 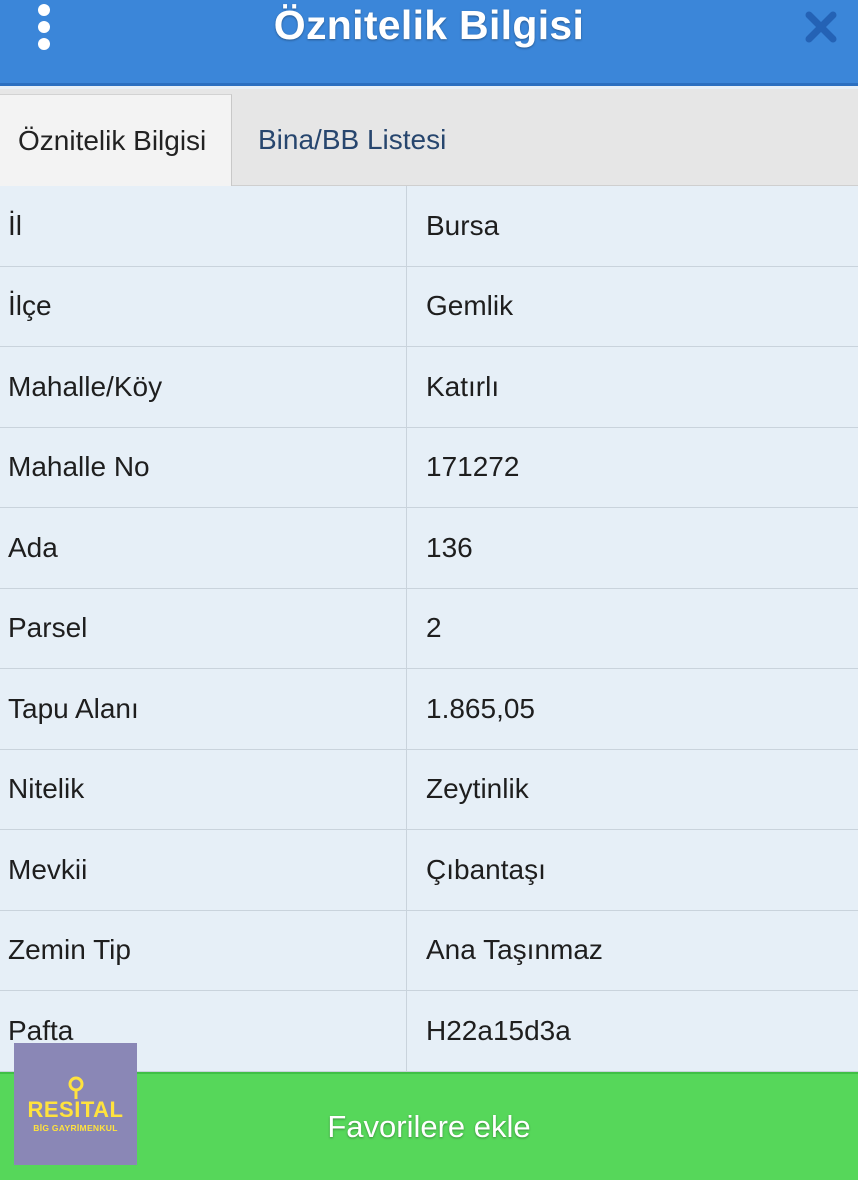 I want to click on row-key: Parsel, so click(x=203, y=628).